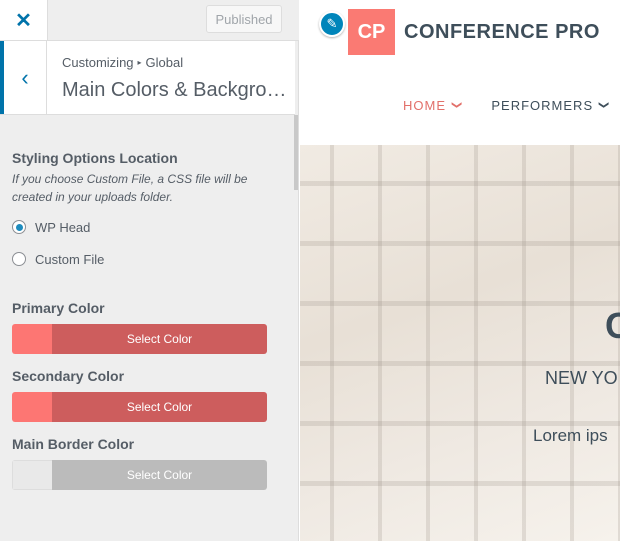  Describe the element at coordinates (70, 259) in the screenshot. I see `radio-label: Custom File` at that location.